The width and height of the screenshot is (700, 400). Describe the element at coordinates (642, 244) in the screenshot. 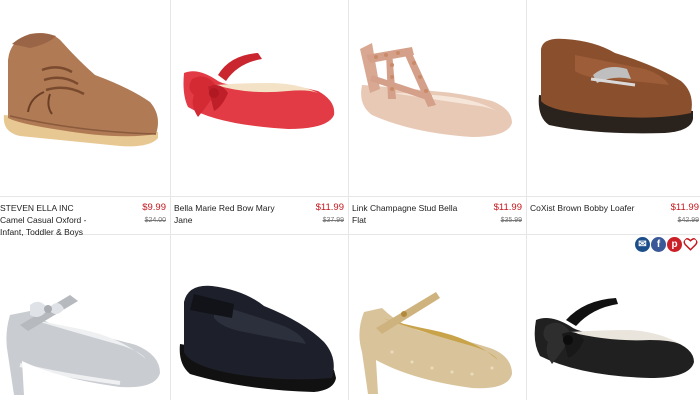

I see `email-icon: ✉` at that location.